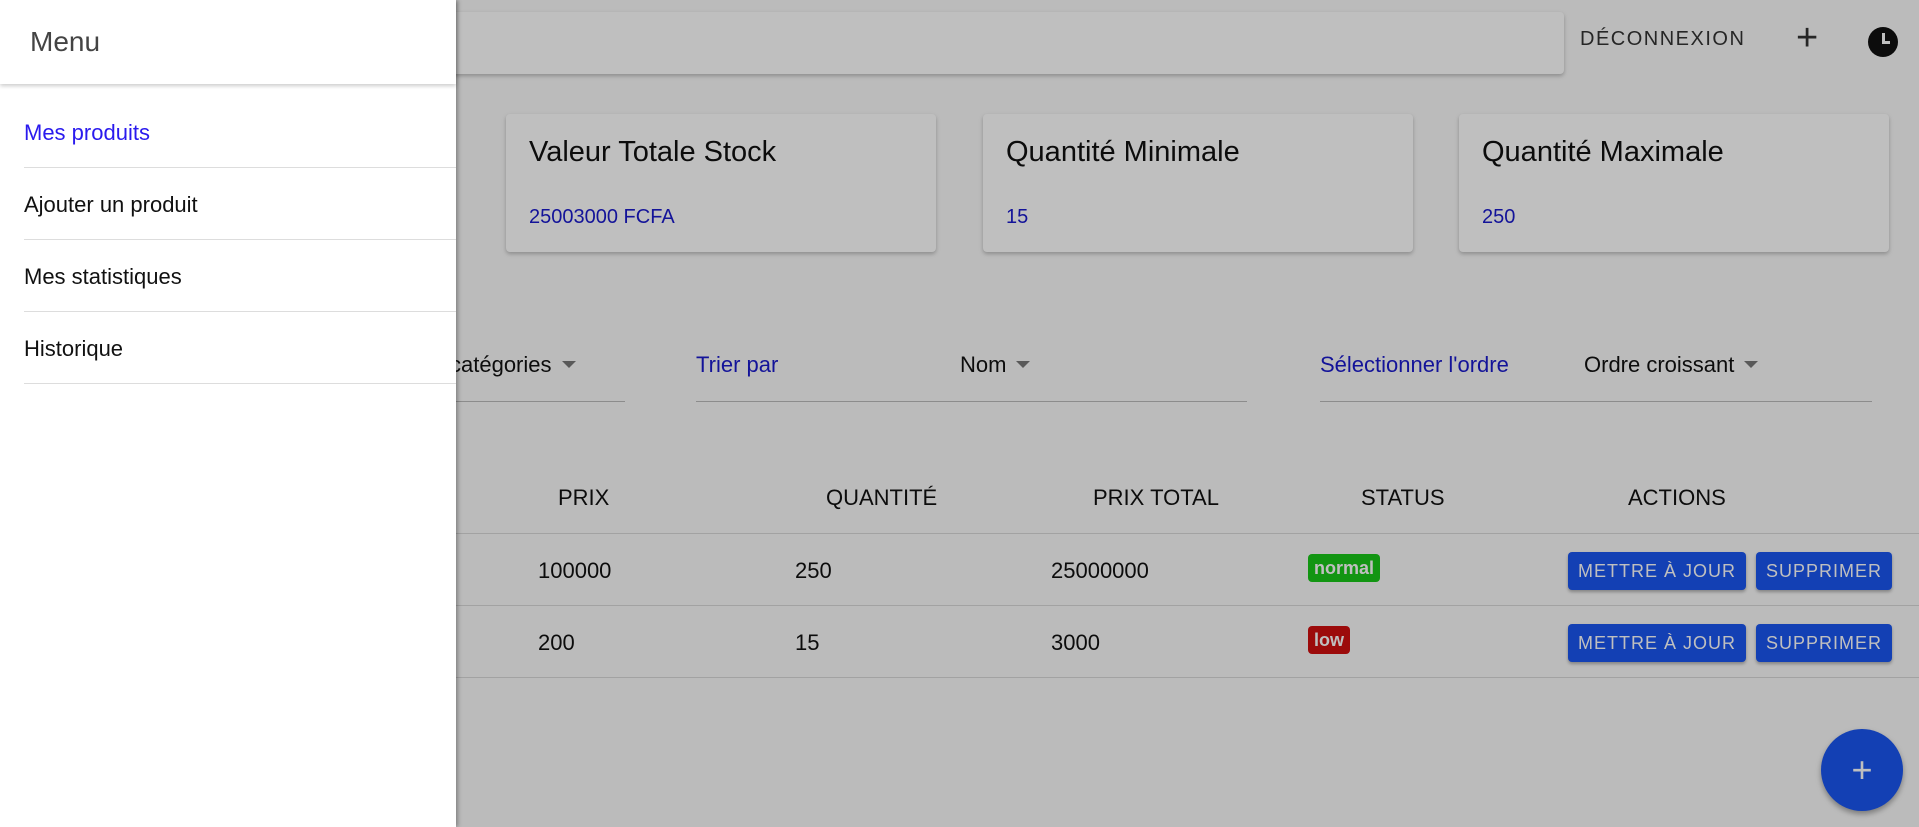 This screenshot has height=827, width=1919. I want to click on drawer-item-label: Mes produits, so click(87, 132).